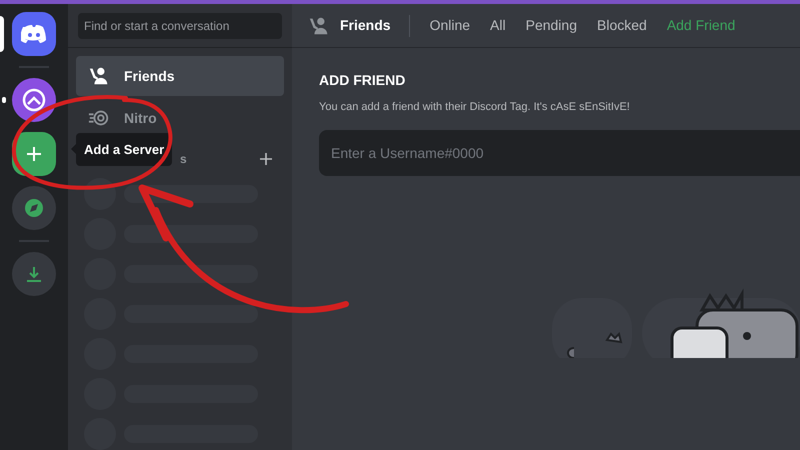 This screenshot has width=800, height=450. Describe the element at coordinates (365, 25) in the screenshot. I see `header-title: Friends` at that location.